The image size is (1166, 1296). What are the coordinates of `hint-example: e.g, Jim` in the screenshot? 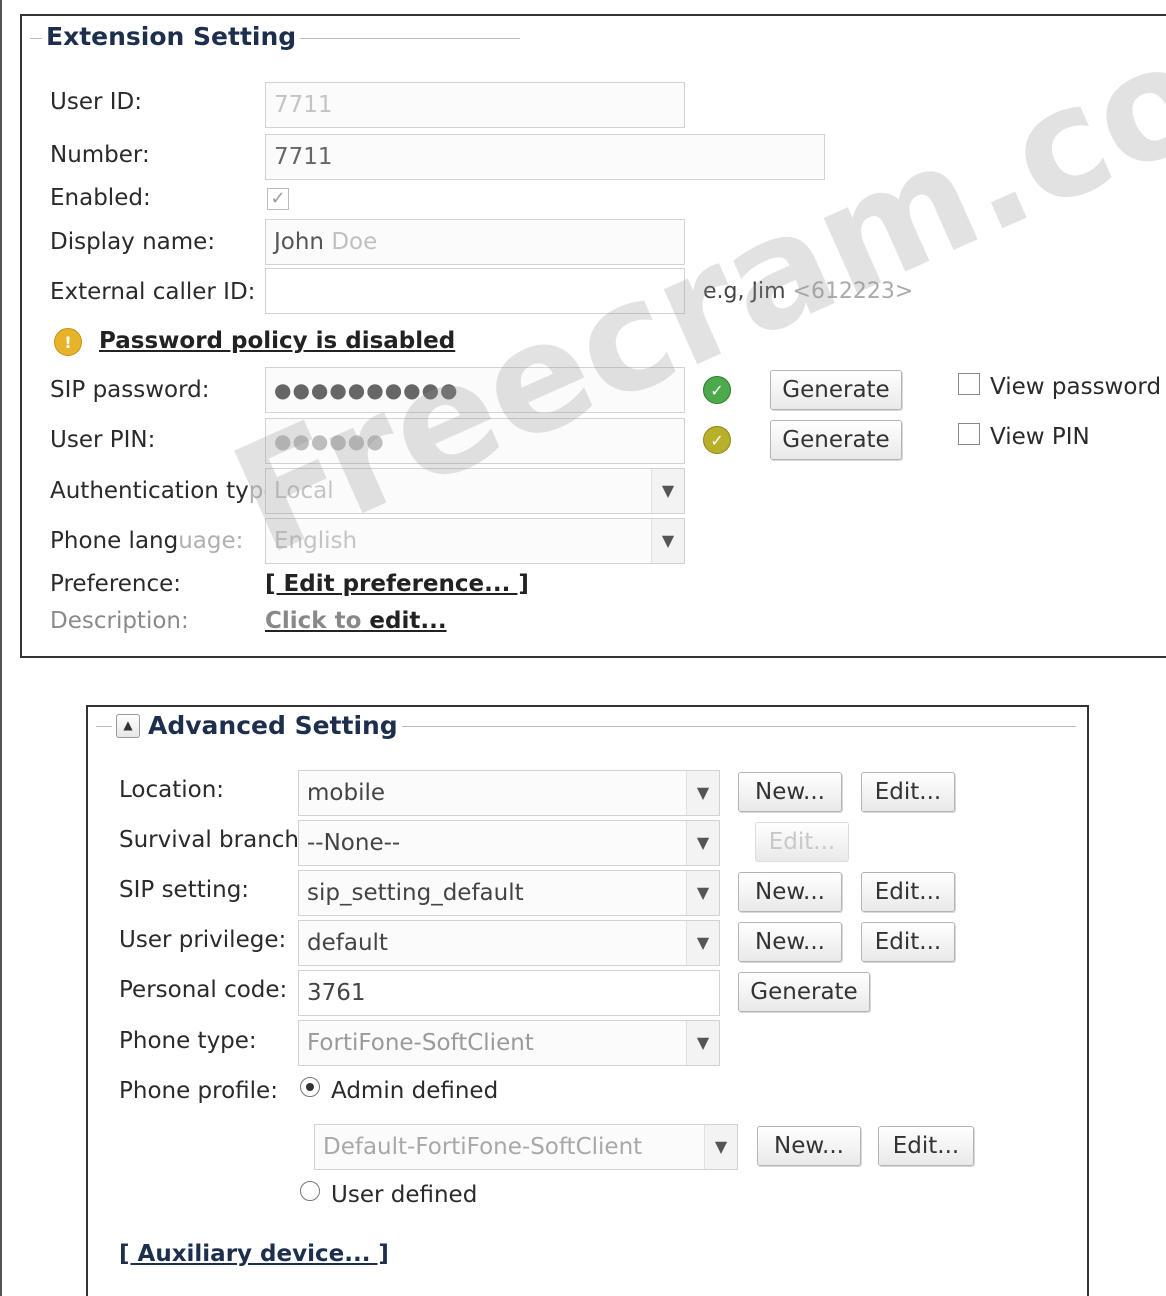 It's located at (744, 291).